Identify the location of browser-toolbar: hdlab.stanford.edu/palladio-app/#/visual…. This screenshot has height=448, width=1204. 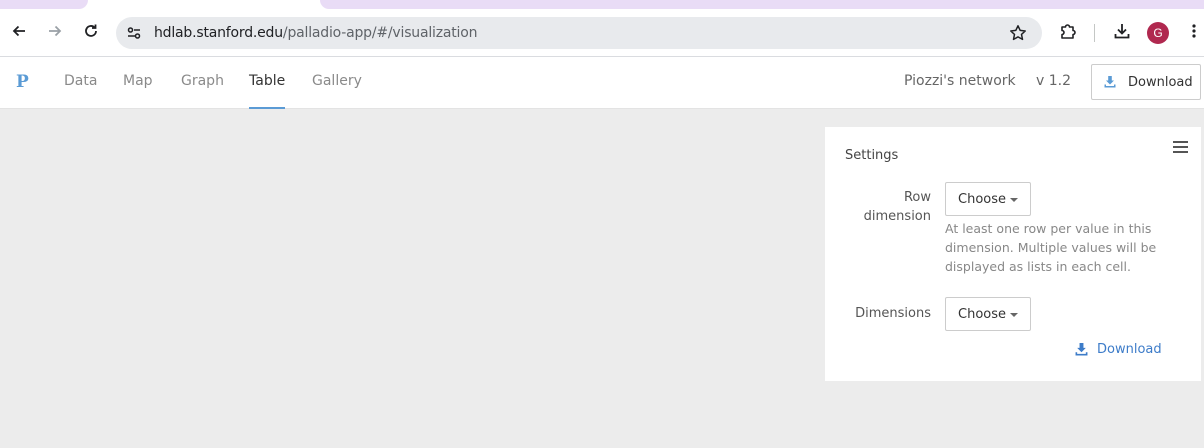
(602, 33).